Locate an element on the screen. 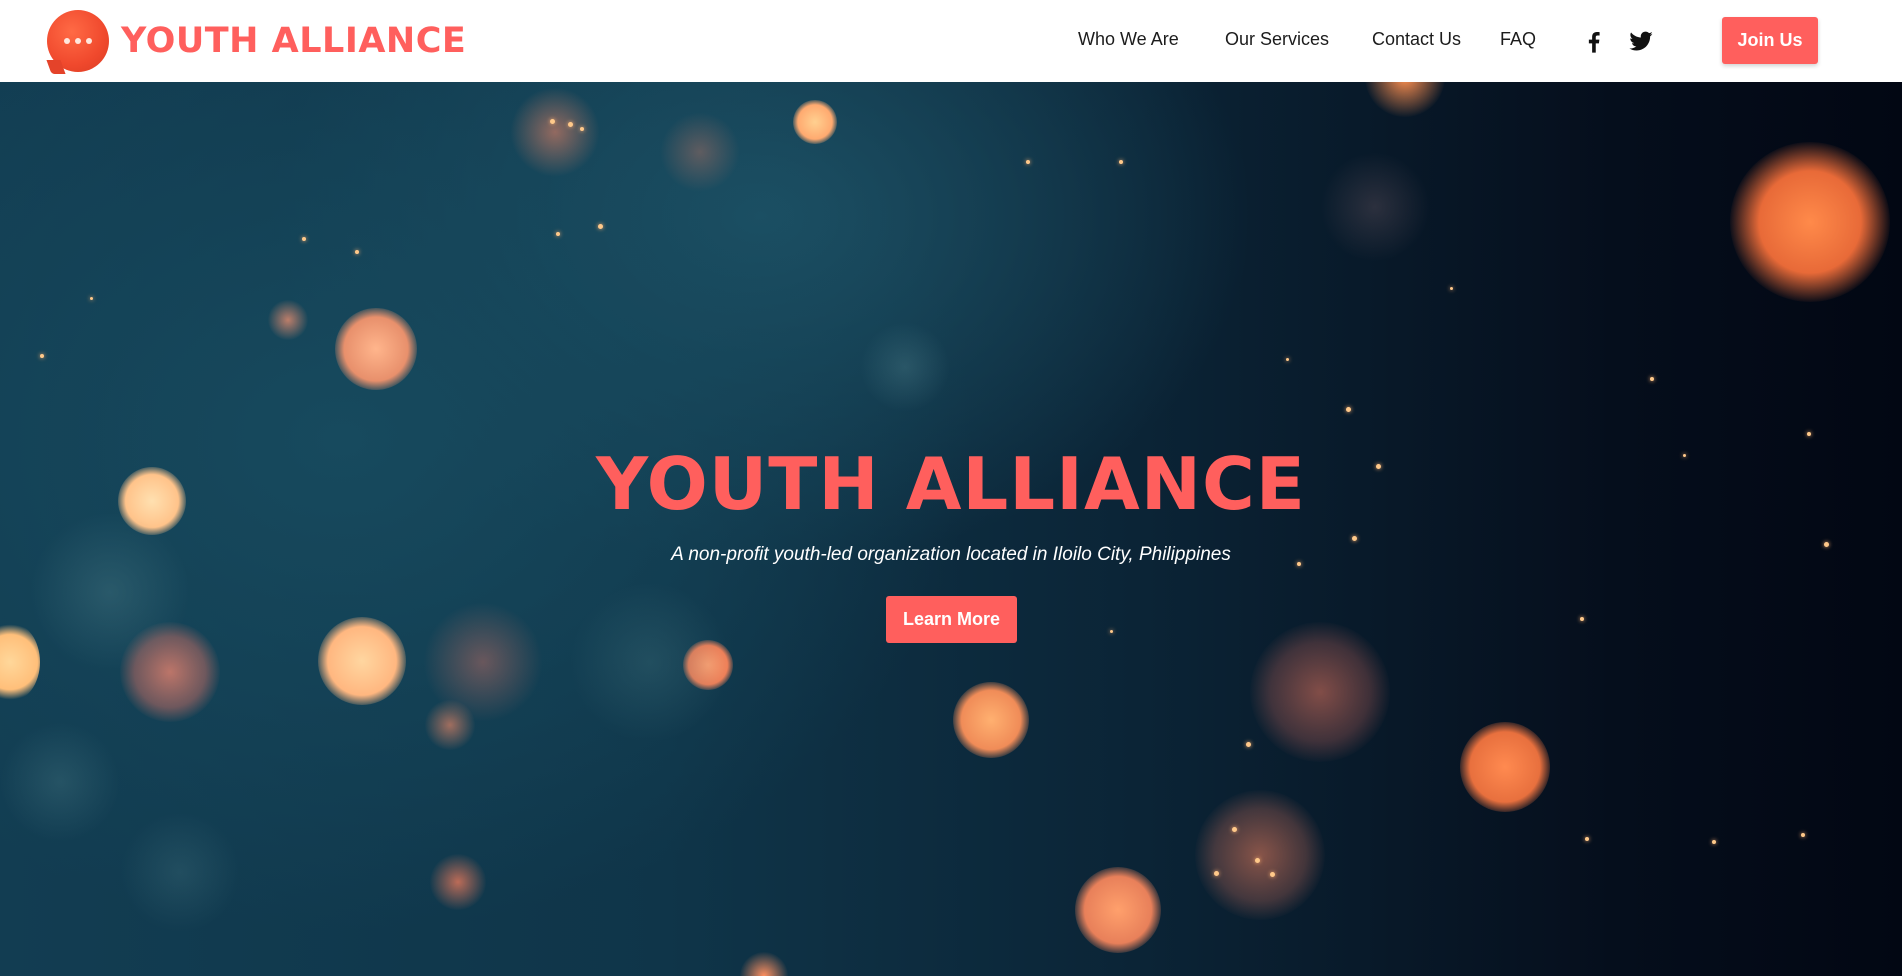 The width and height of the screenshot is (1902, 976). brand-name: YOUTH ALLIANCE is located at coordinates (294, 41).